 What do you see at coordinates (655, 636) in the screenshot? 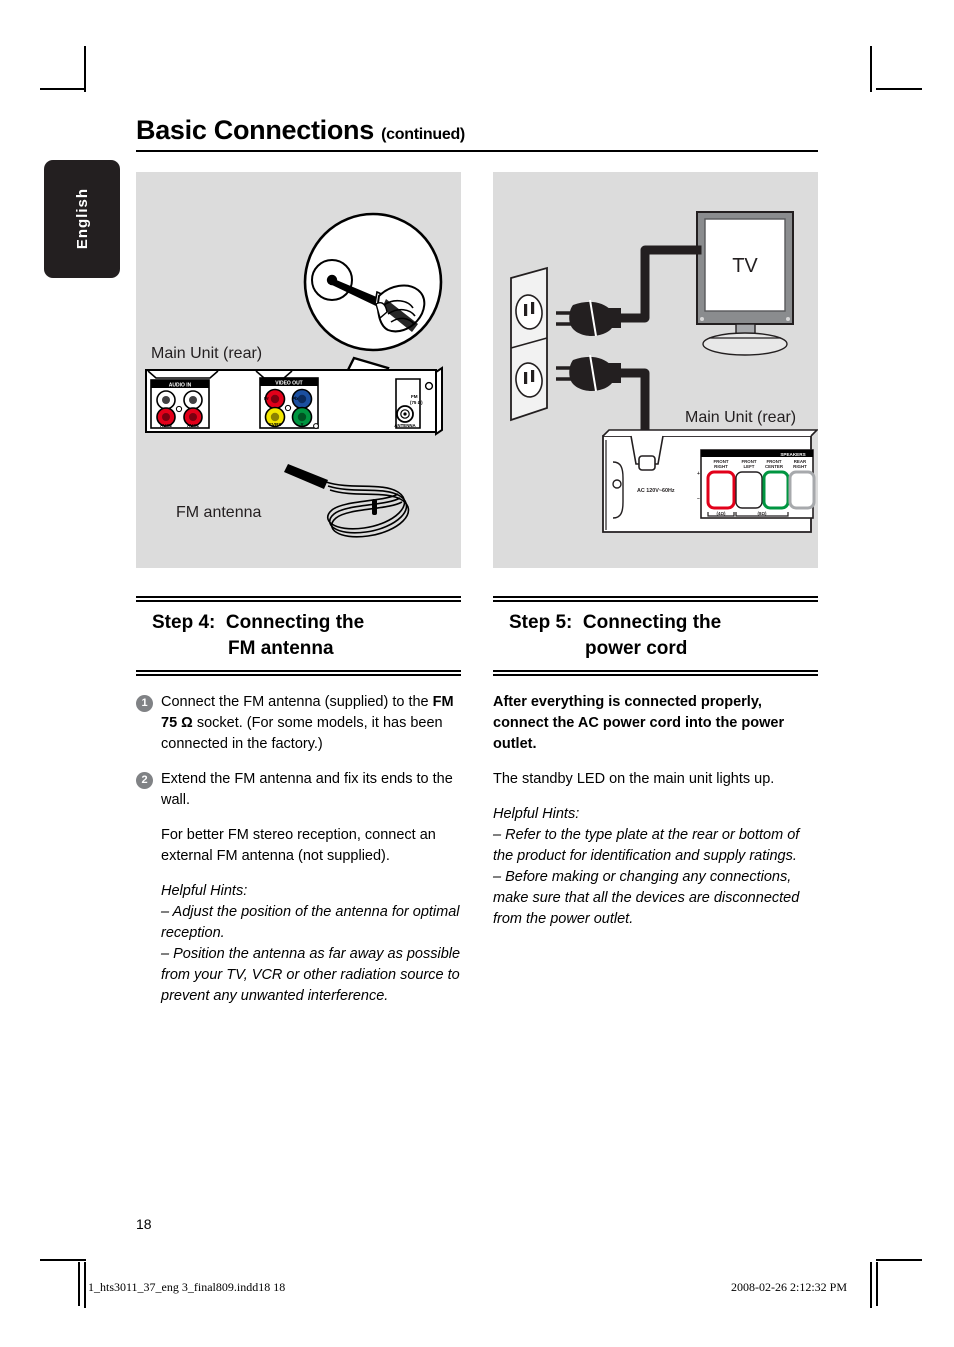
I see `step5-title: Step 5: Connecting the power cord` at bounding box center [655, 636].